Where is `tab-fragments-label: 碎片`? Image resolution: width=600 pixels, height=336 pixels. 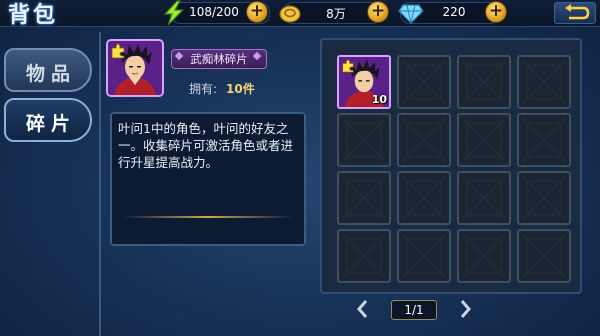
tab-fragments-label: 碎片 is located at coordinates (51, 124).